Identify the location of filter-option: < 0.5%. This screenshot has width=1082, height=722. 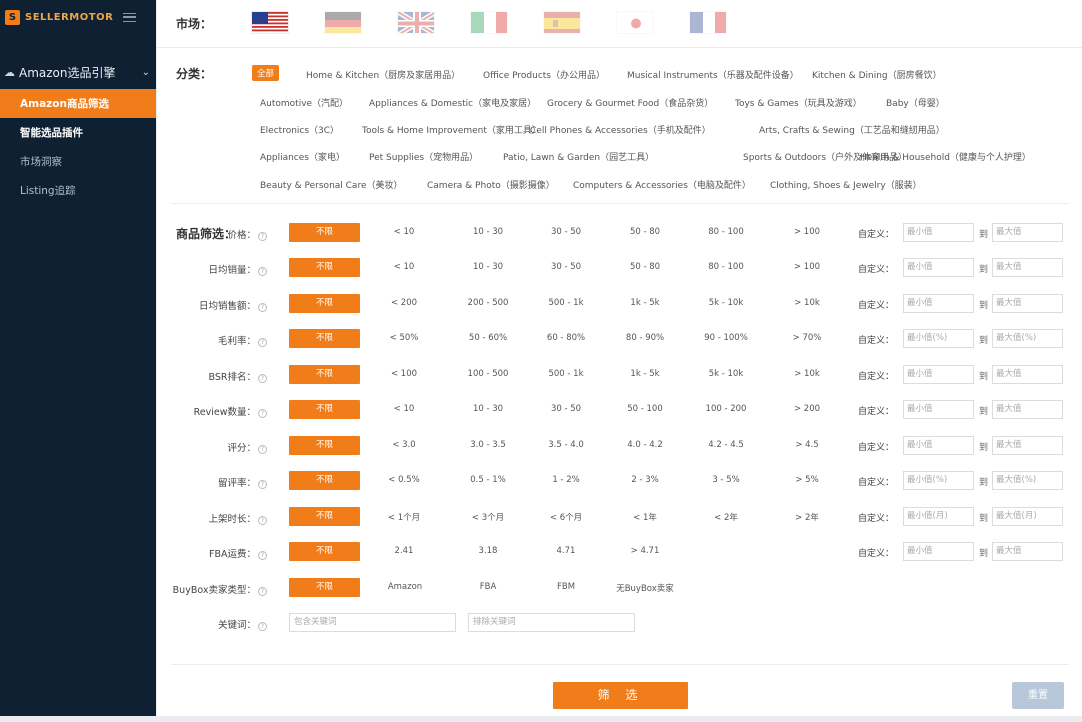
(404, 480).